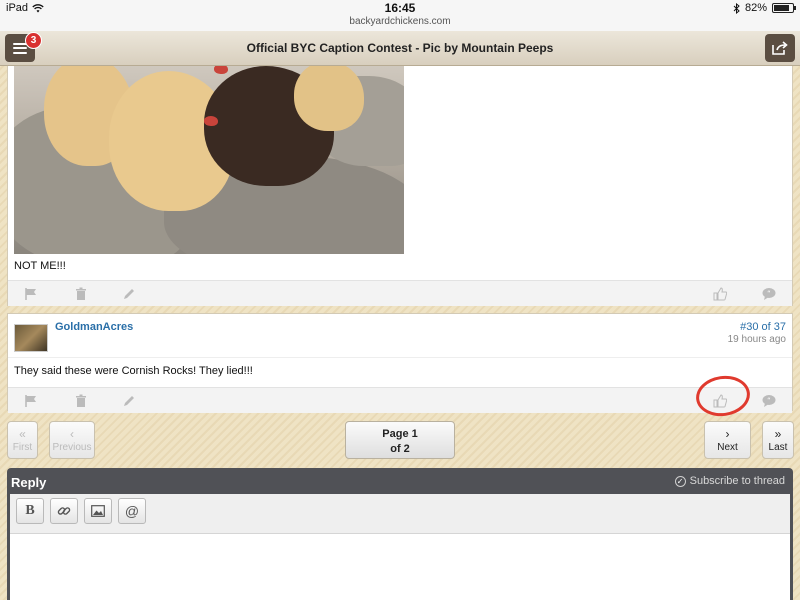  I want to click on first-page-button: « First, so click(22, 440).